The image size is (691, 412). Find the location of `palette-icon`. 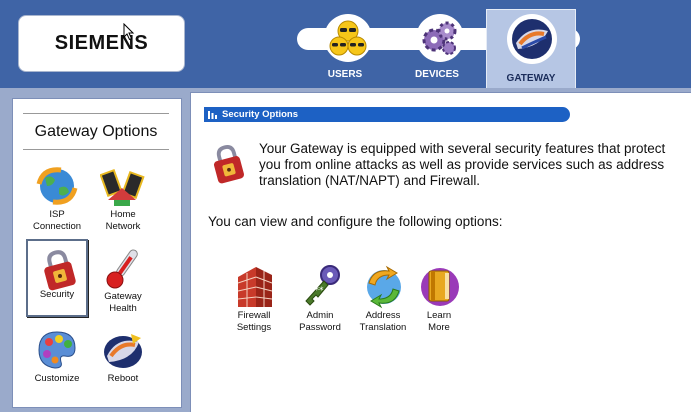

palette-icon is located at coordinates (57, 350).